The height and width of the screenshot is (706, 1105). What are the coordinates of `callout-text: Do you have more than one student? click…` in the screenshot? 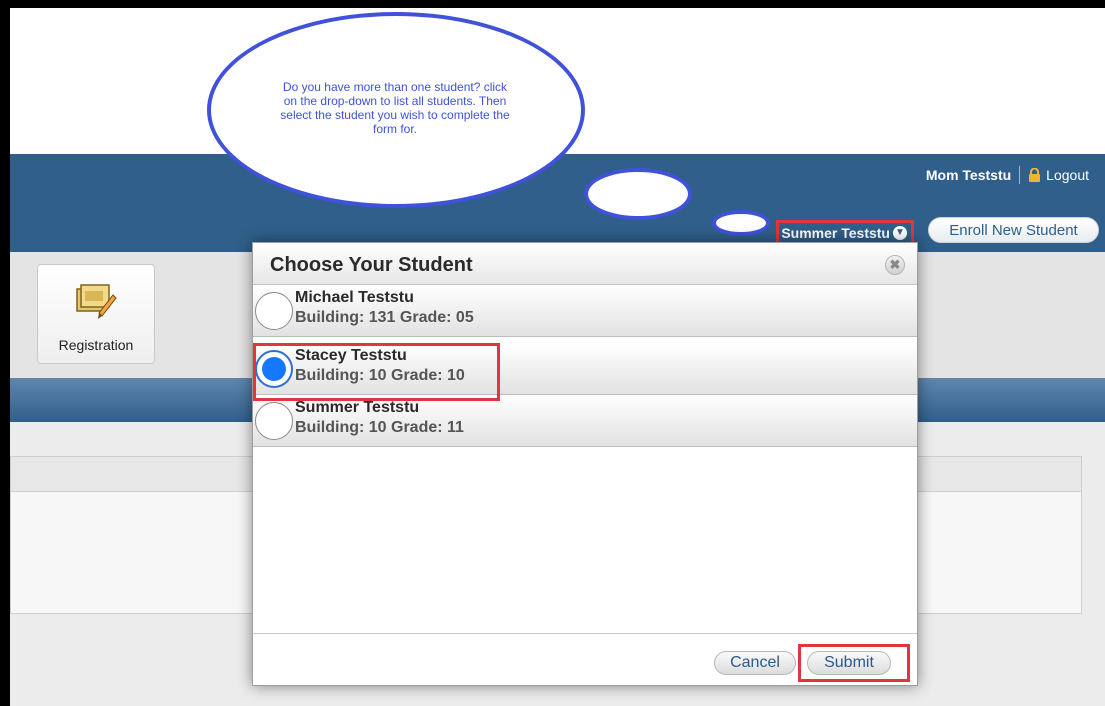 It's located at (395, 108).